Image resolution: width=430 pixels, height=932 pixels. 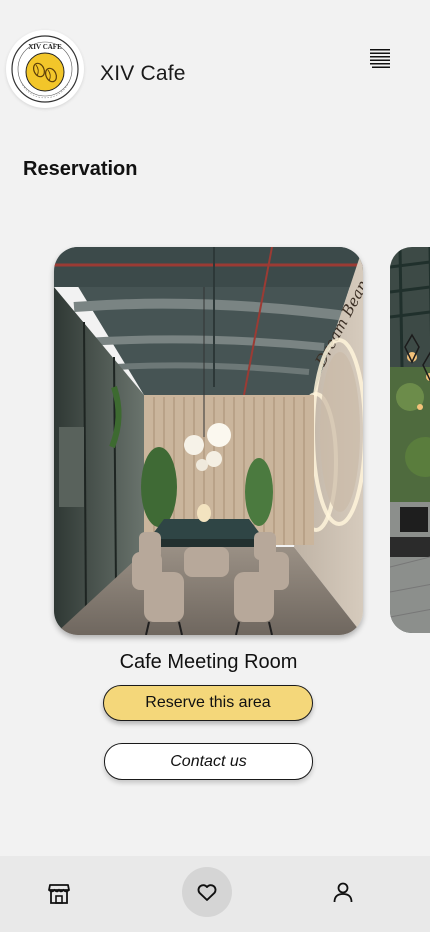 I want to click on nav-store, so click(x=59, y=894).